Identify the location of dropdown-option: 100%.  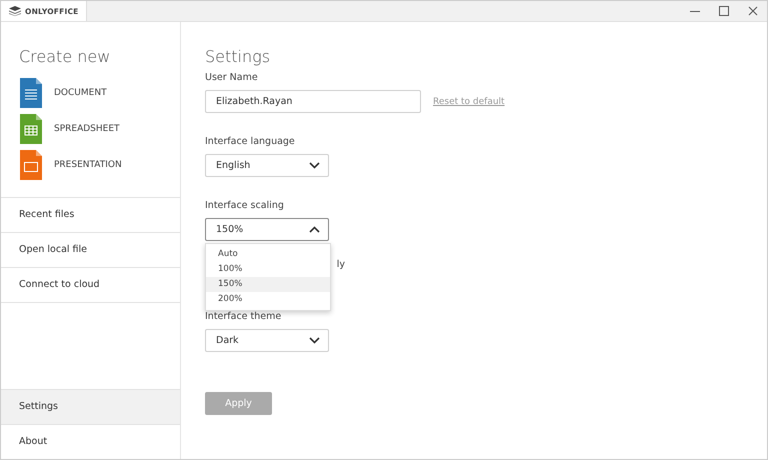
(268, 269).